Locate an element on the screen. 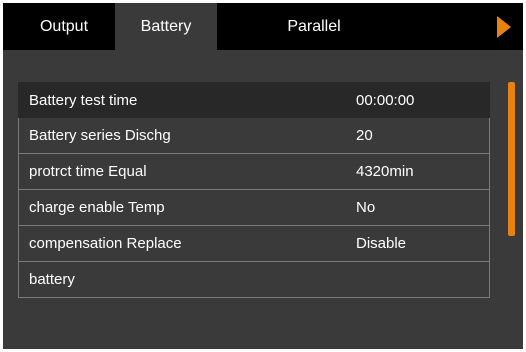 This screenshot has width=526, height=352. tab-parallel: Parallel is located at coordinates (314, 26).